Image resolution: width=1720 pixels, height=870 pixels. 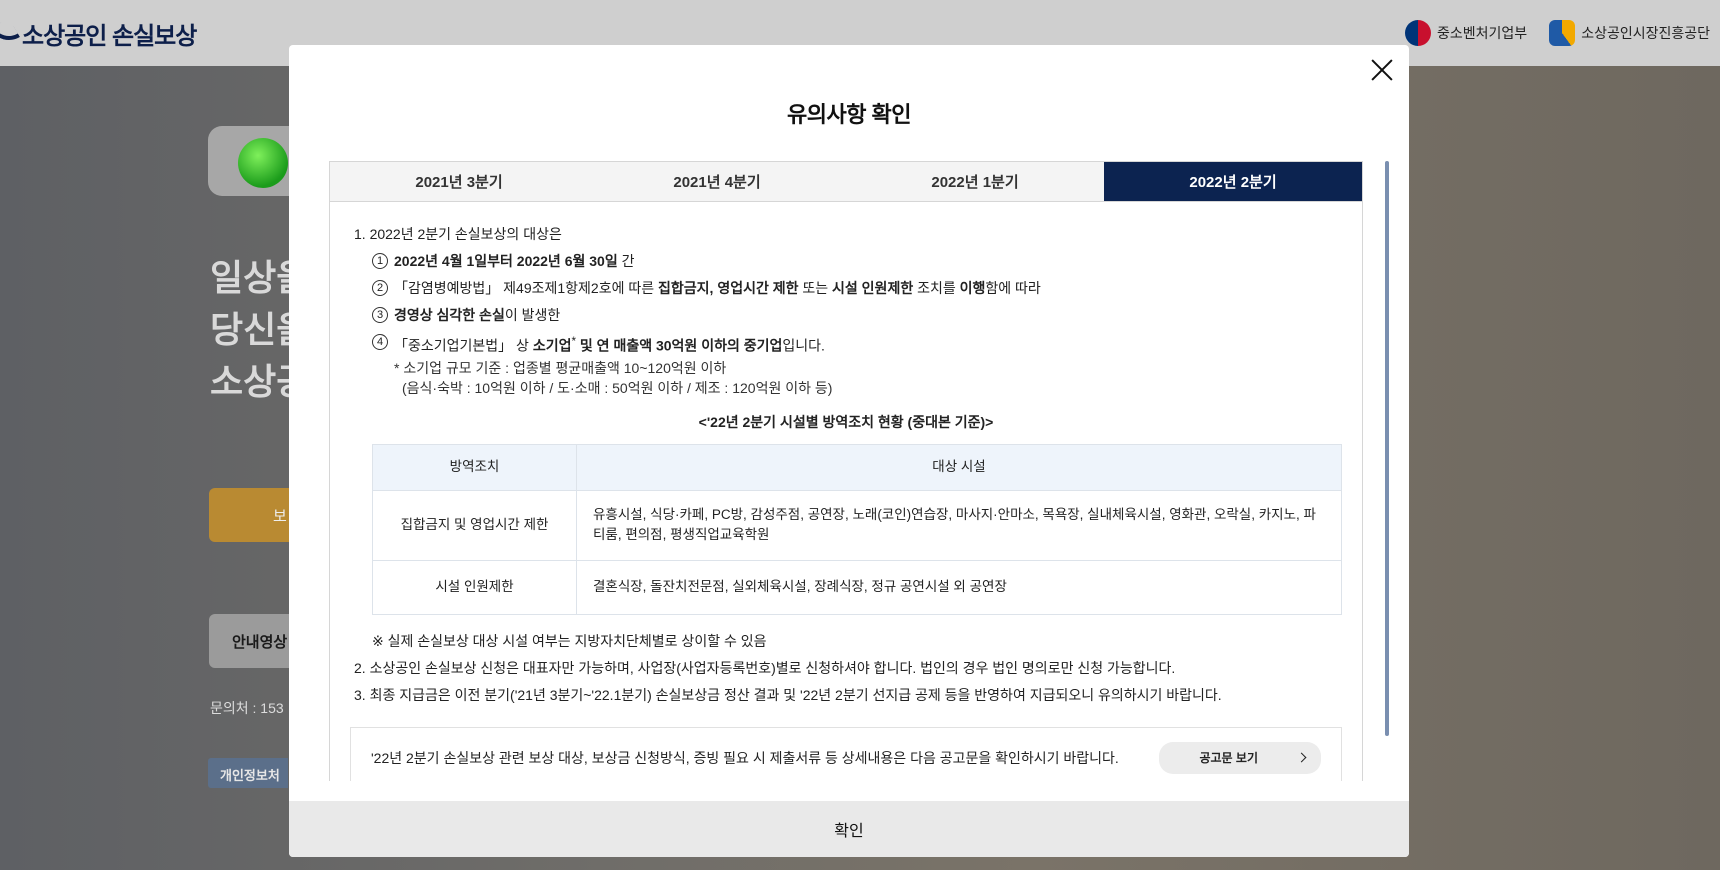 What do you see at coordinates (249, 641) in the screenshot?
I see `guide-video-button: 안내영상` at bounding box center [249, 641].